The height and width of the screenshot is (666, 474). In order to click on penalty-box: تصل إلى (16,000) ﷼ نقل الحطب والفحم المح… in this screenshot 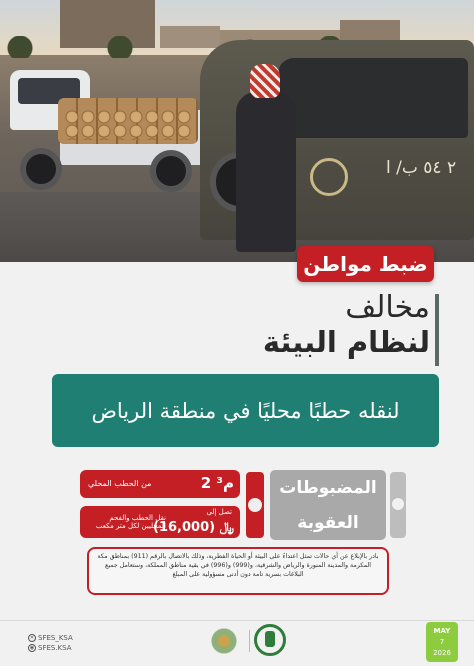, I will do `click(160, 522)`.